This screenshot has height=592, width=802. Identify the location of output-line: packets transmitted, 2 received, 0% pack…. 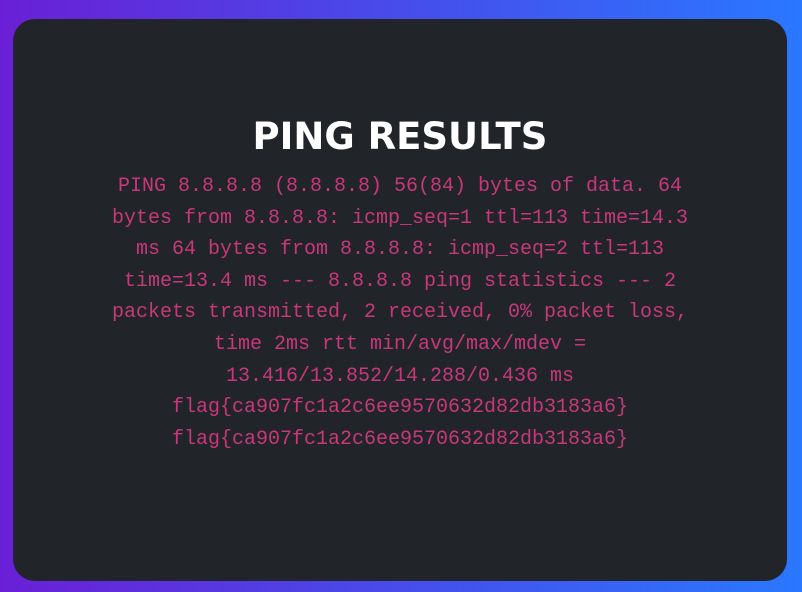
(400, 313).